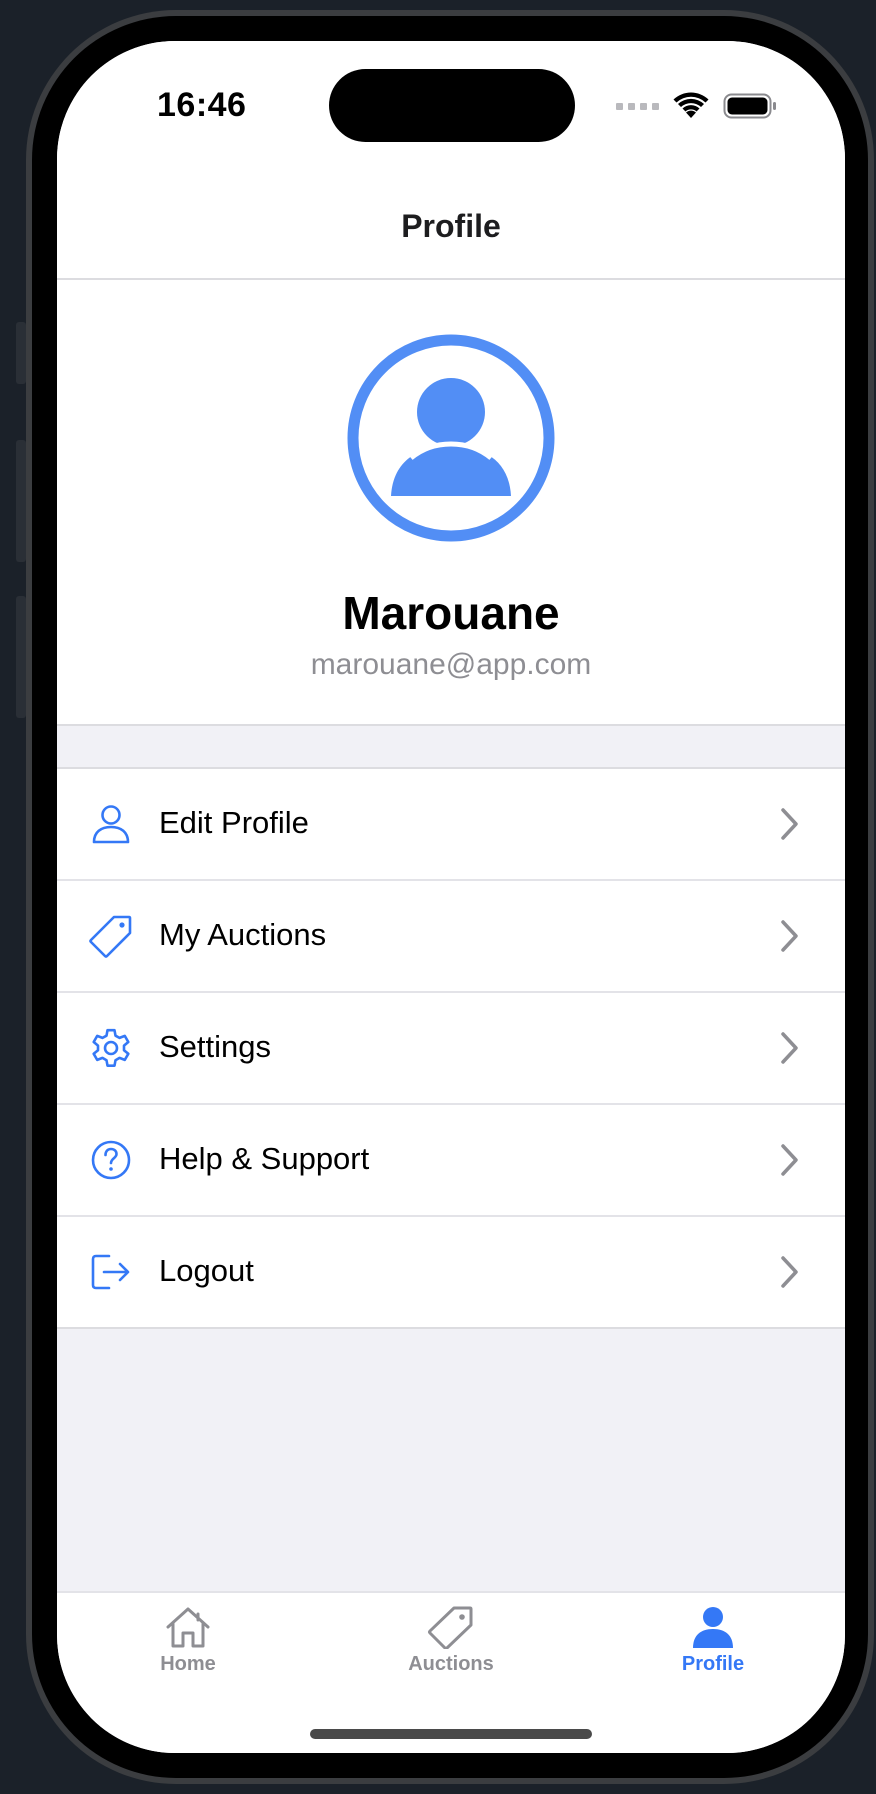 The width and height of the screenshot is (876, 1794). I want to click on menu-item-label: Help & Support, so click(264, 1158).